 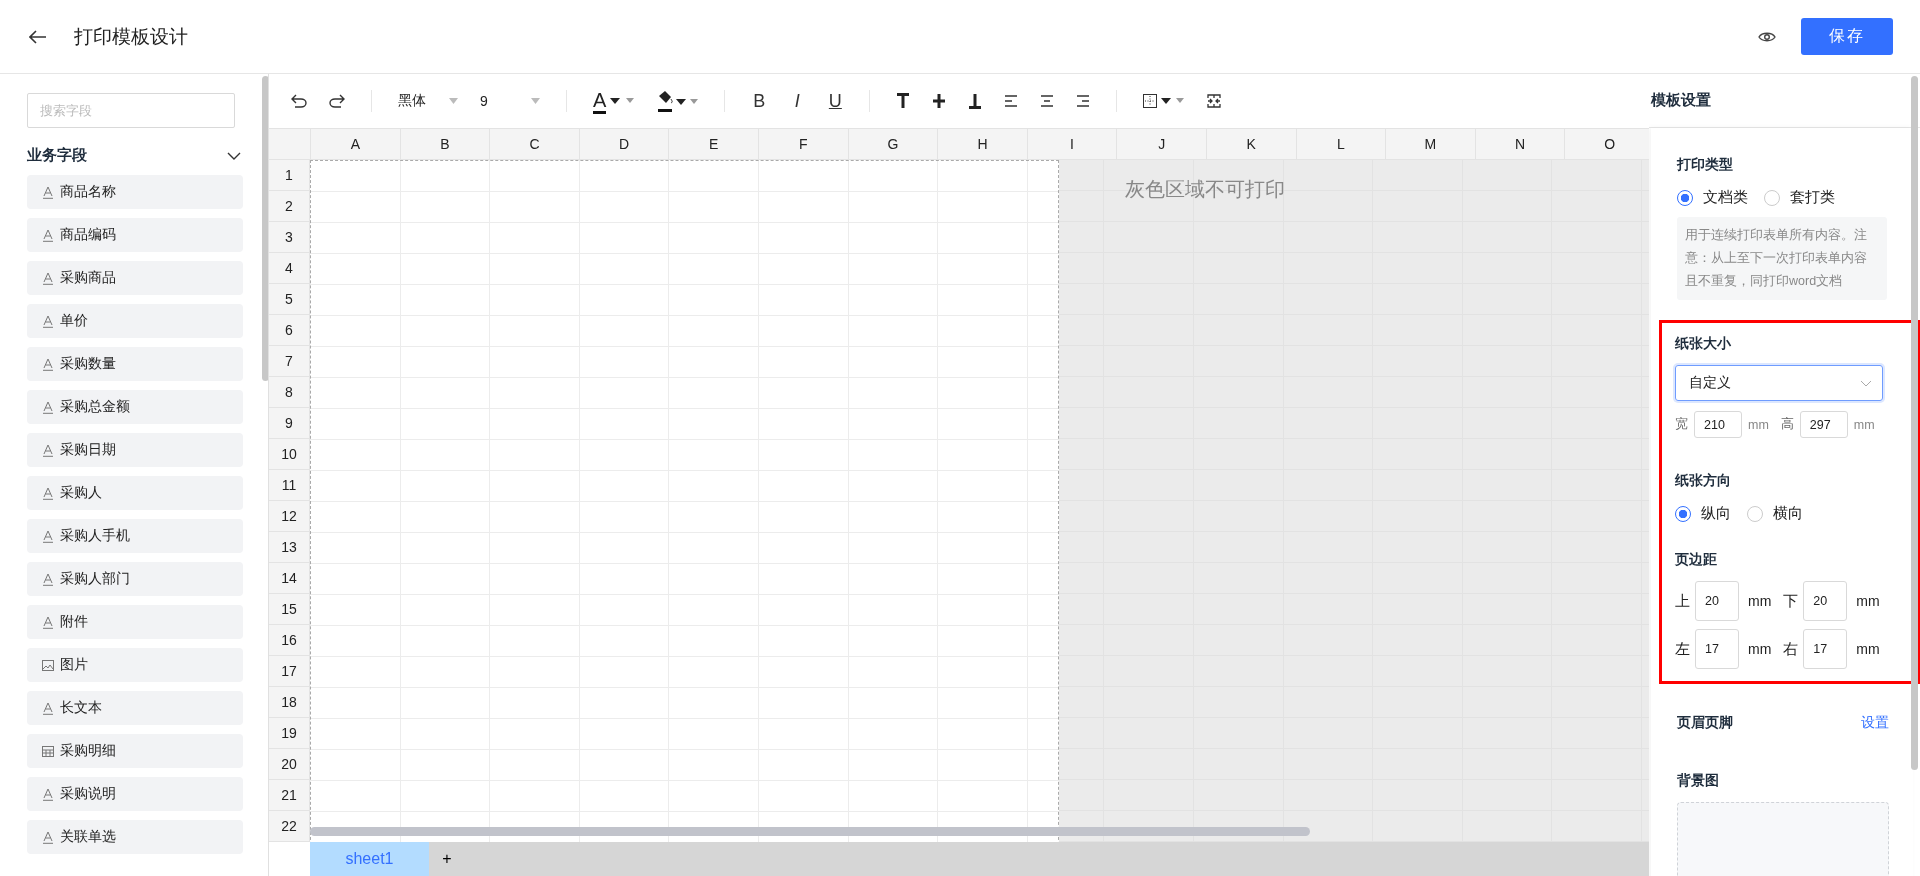 What do you see at coordinates (1047, 101) in the screenshot?
I see `align-center-icon` at bounding box center [1047, 101].